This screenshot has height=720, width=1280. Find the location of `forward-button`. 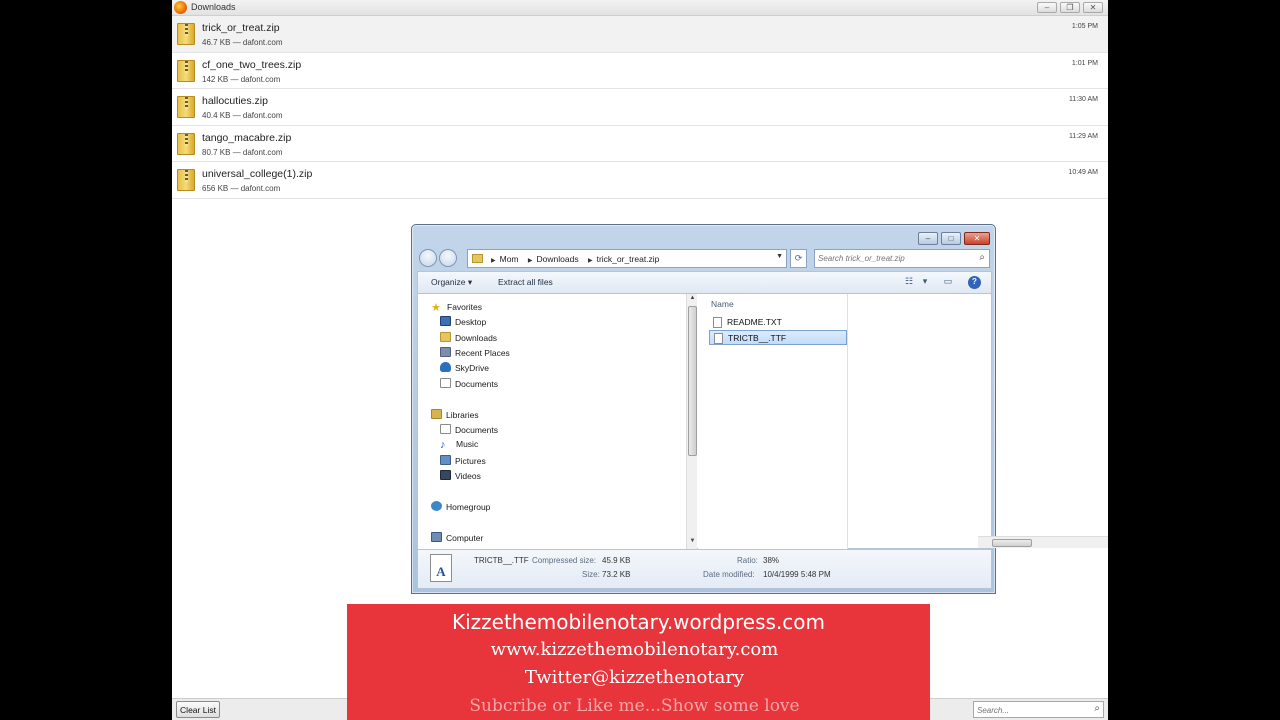

forward-button is located at coordinates (448, 258).